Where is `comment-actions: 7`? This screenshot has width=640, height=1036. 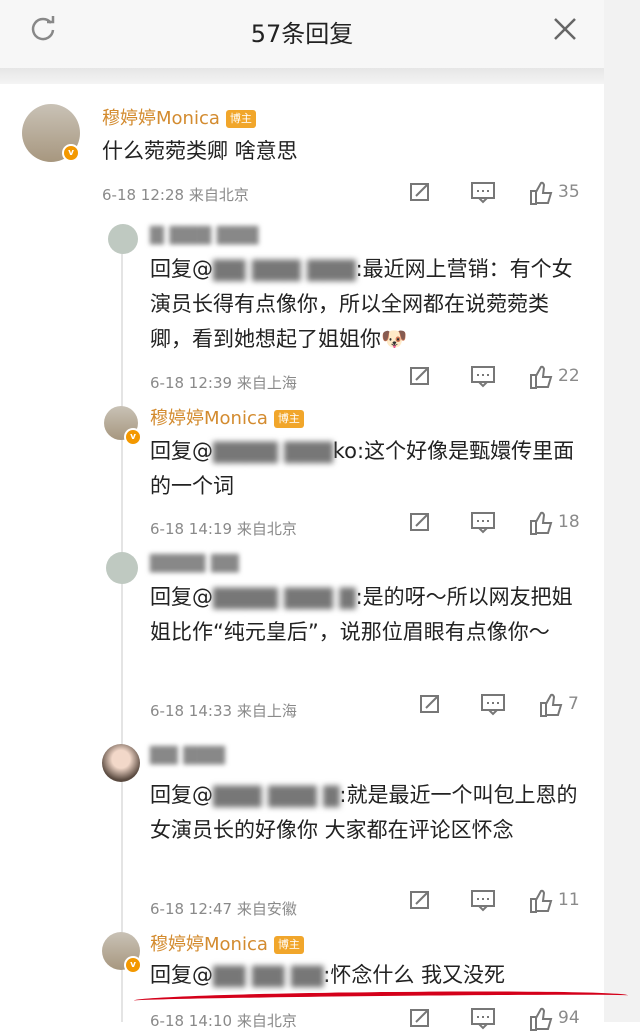 comment-actions: 7 is located at coordinates (498, 704).